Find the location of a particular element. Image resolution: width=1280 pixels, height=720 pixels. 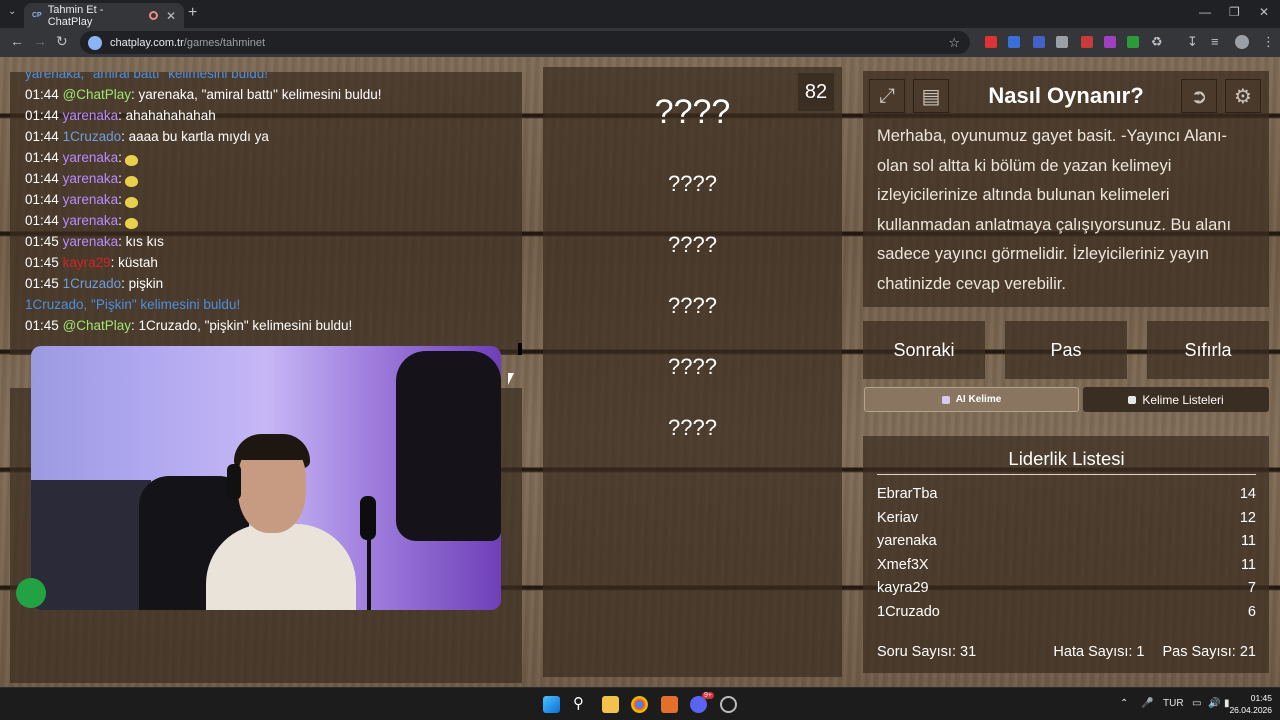

word-lists-label: Kelime Listeleri is located at coordinates (1183, 399).